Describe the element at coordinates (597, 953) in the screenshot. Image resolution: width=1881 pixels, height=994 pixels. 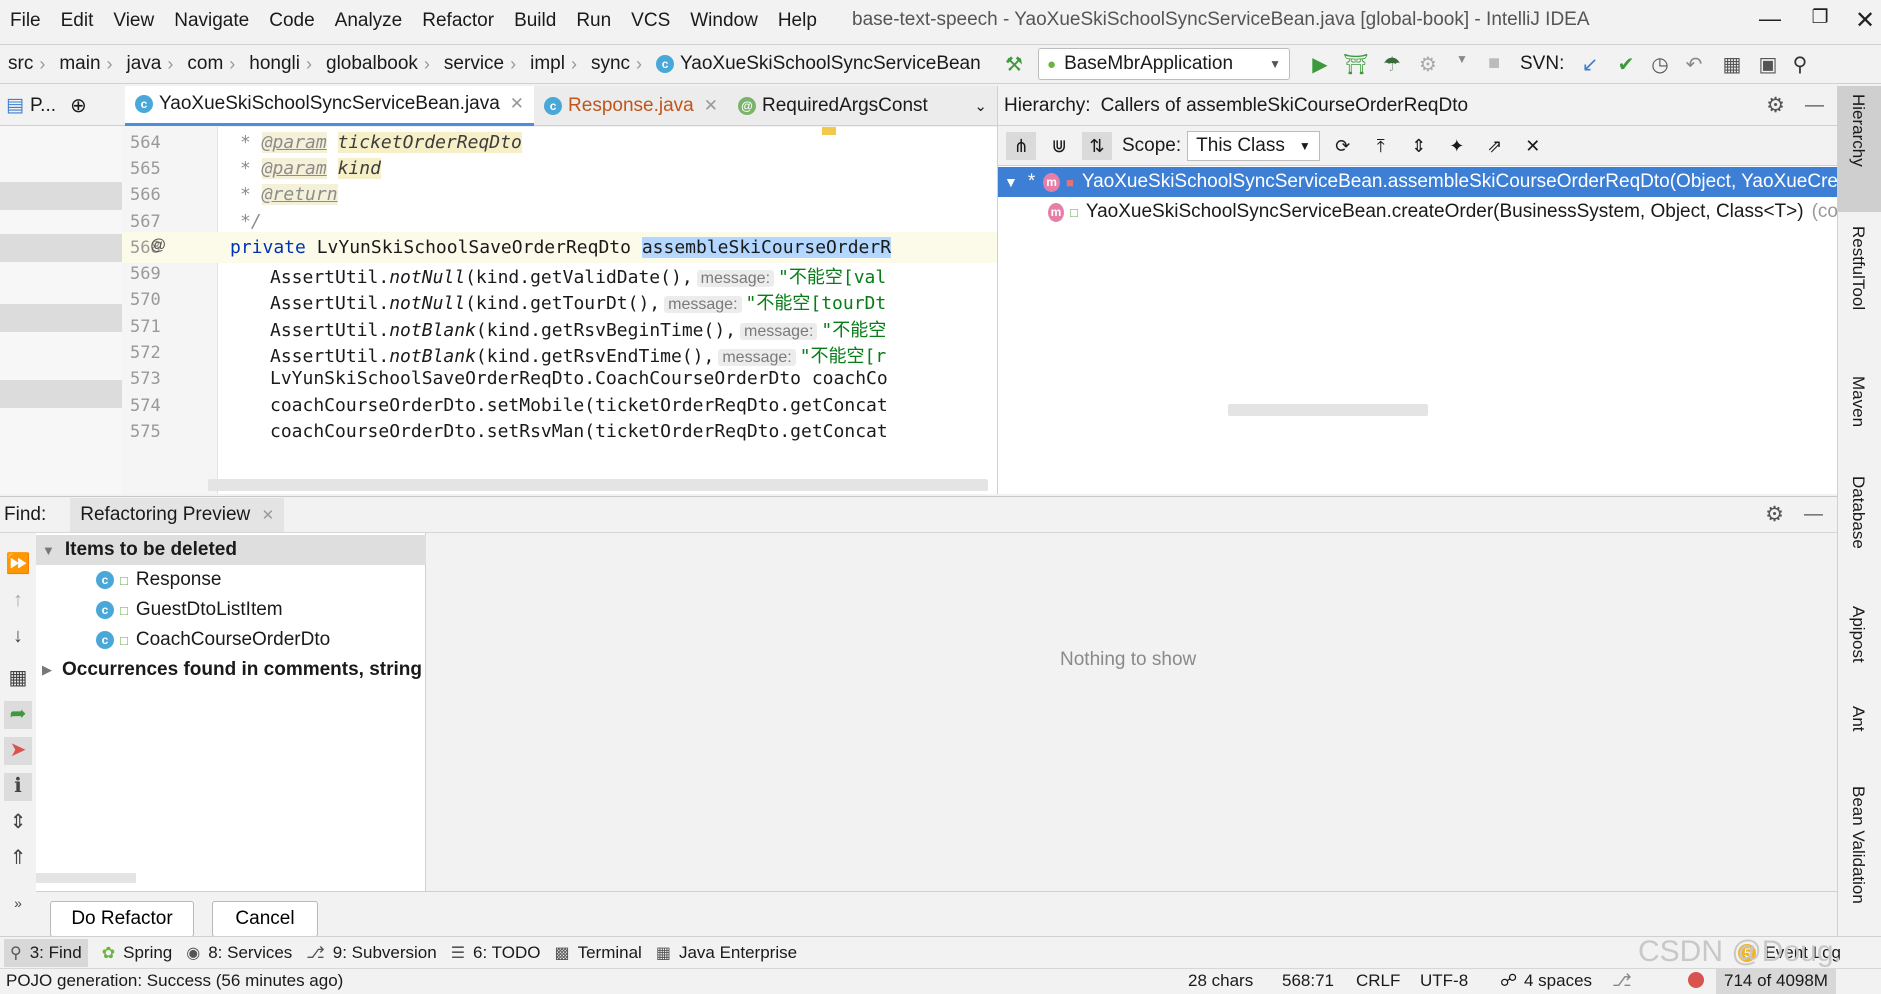
I see `tool-terminal: ▩ Terminal` at that location.